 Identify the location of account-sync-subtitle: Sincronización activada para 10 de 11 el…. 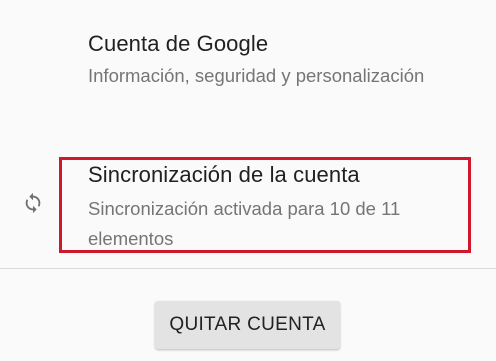
(244, 223).